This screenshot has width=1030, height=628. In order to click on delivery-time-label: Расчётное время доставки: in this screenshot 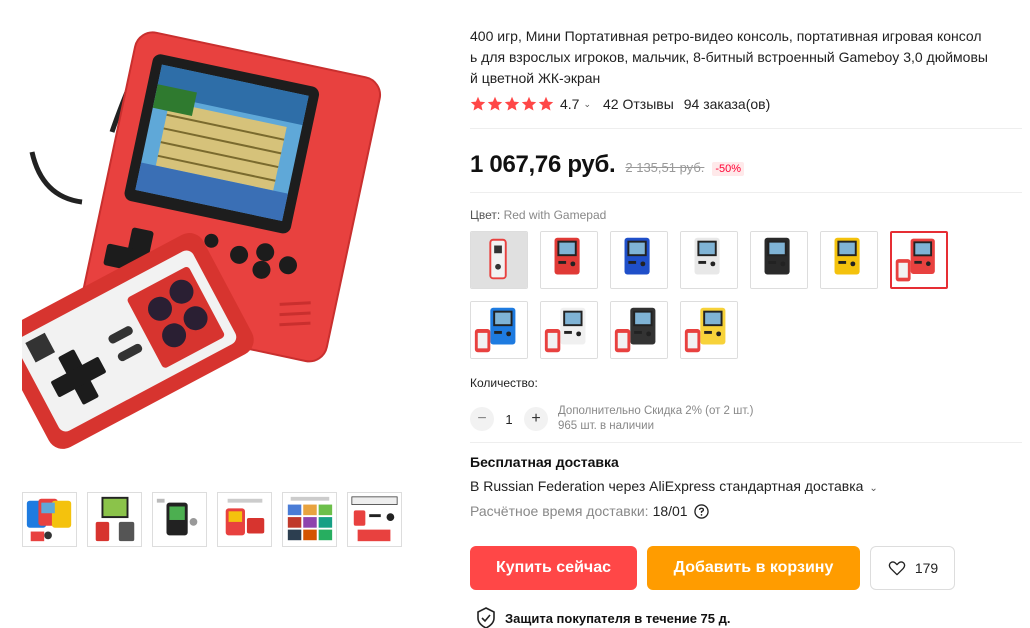, I will do `click(559, 511)`.